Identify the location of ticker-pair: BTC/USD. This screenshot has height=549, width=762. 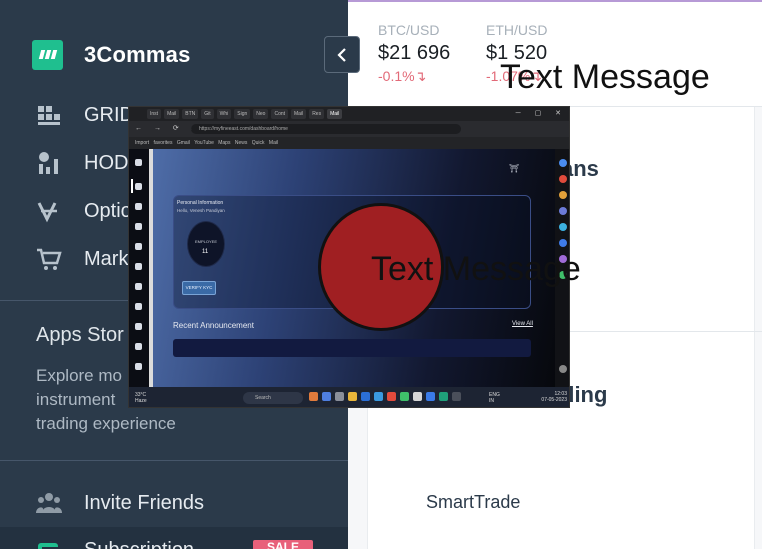
(409, 30).